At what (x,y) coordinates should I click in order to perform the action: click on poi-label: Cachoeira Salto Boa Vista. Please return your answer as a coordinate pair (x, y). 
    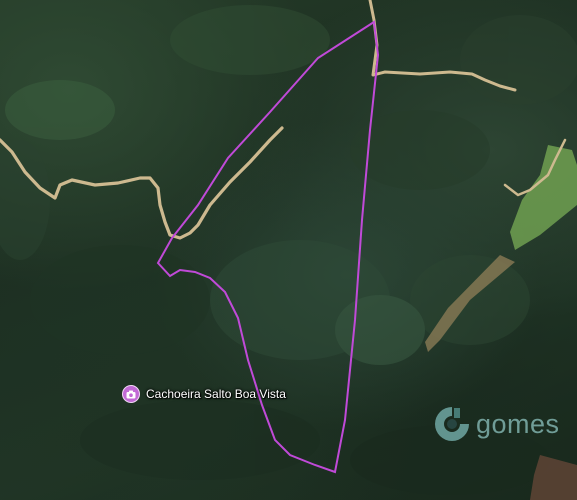
    Looking at the image, I should click on (216, 394).